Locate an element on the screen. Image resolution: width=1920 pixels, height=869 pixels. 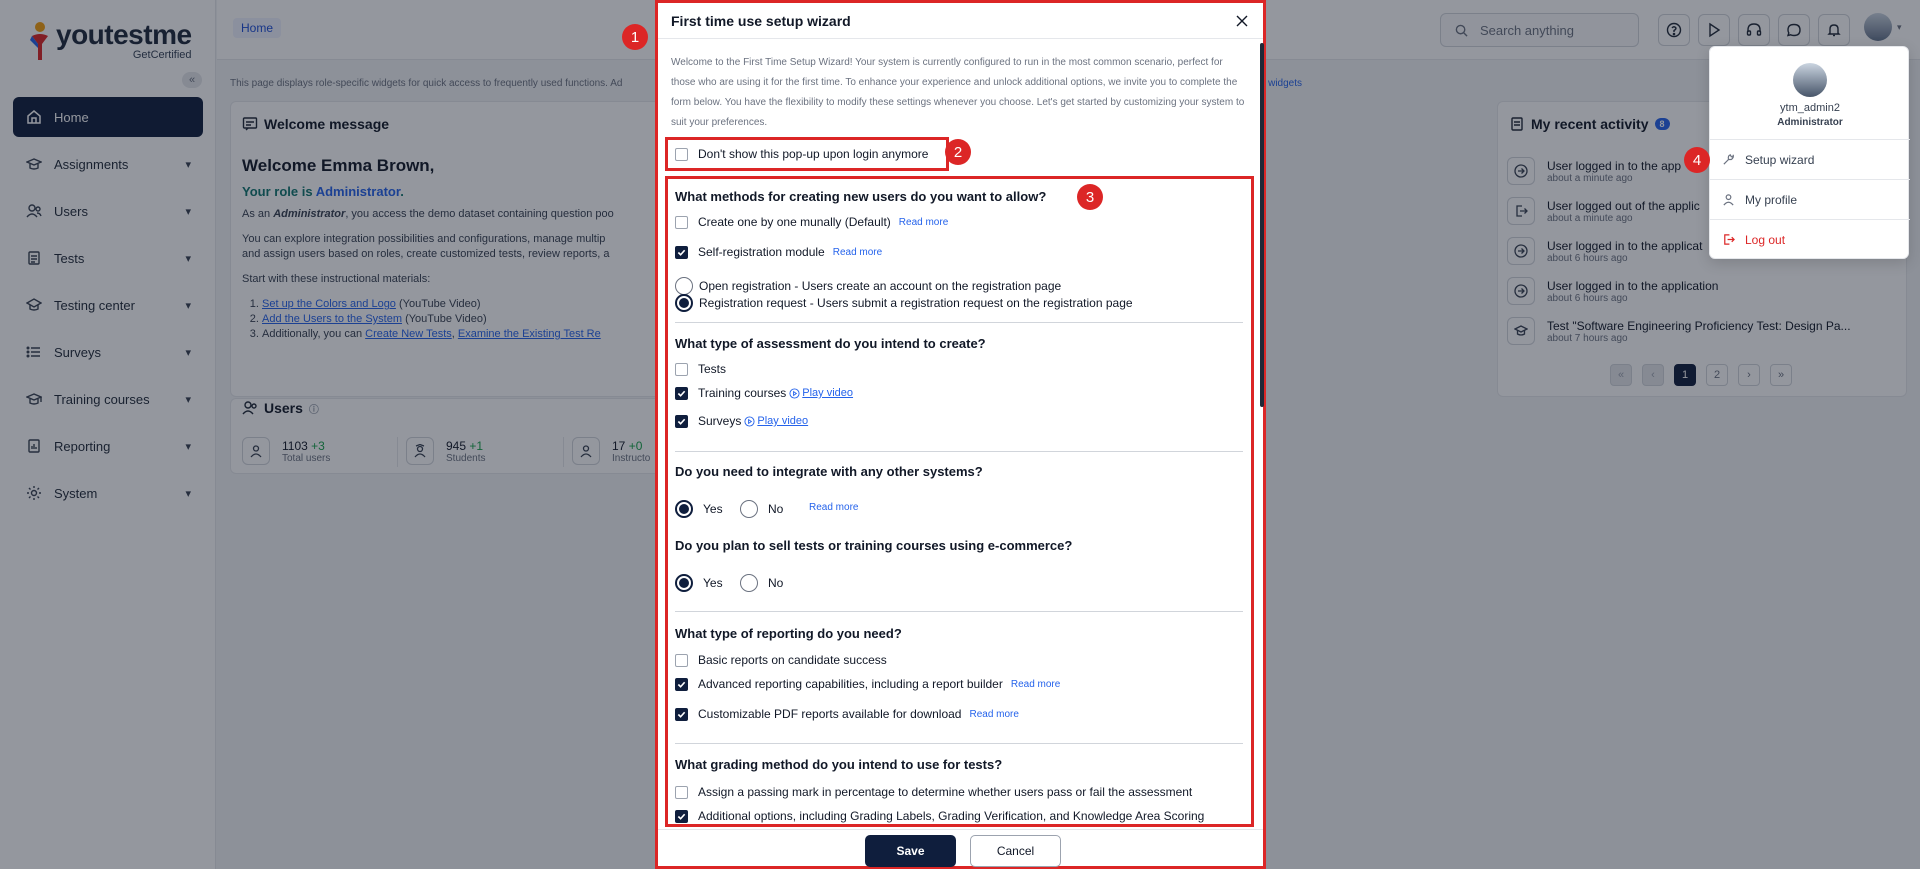
radio-integrate-no: No is located at coordinates (761, 509).